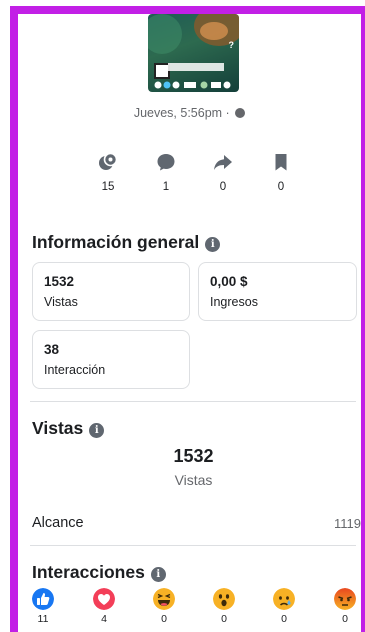 The width and height of the screenshot is (365, 632). Describe the element at coordinates (108, 176) in the screenshot. I see `reactions-stat: 15` at that location.